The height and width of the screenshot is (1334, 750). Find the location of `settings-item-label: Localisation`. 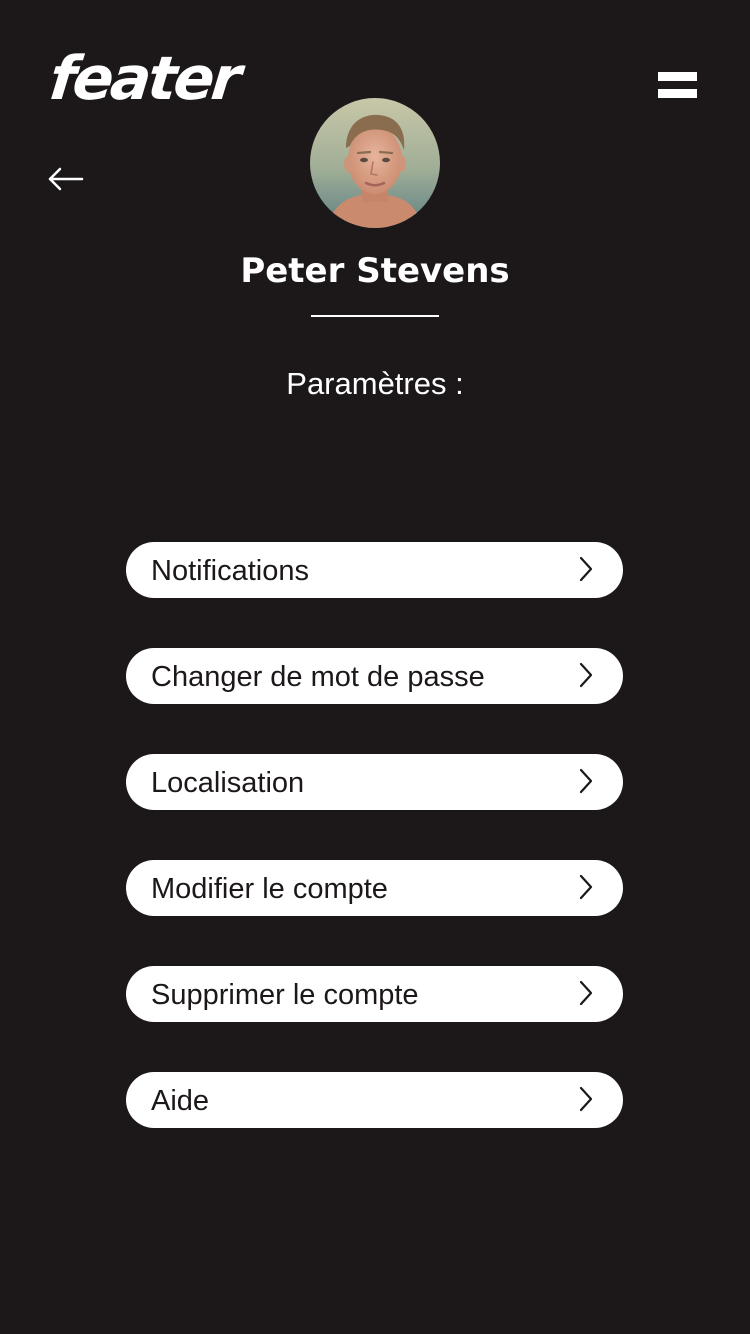

settings-item-label: Localisation is located at coordinates (228, 783).